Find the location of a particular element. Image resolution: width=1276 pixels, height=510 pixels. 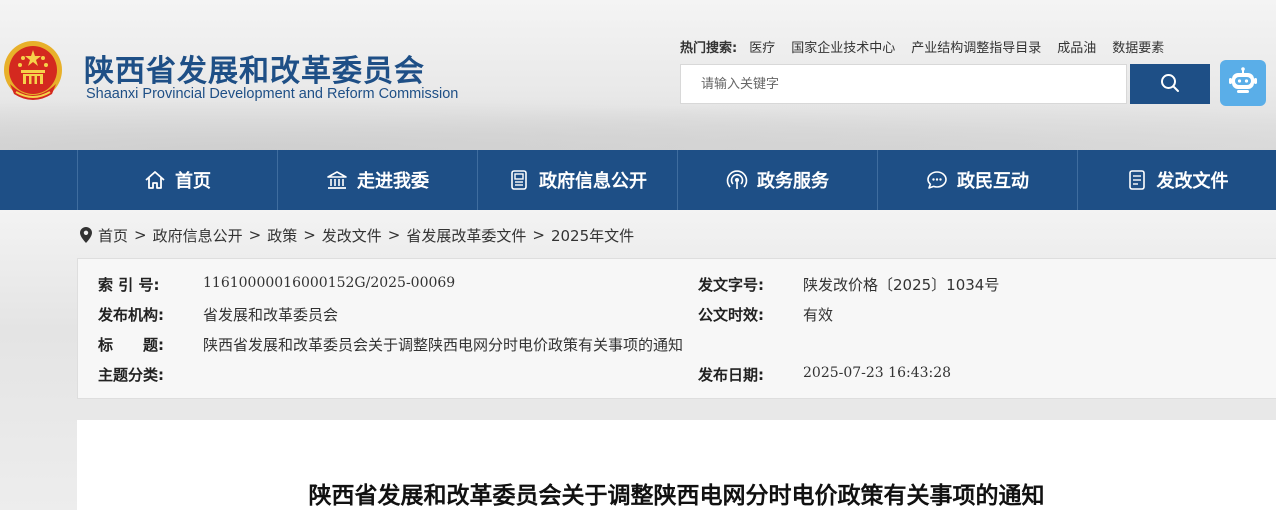

national-emblem-logo is located at coordinates (33, 72).